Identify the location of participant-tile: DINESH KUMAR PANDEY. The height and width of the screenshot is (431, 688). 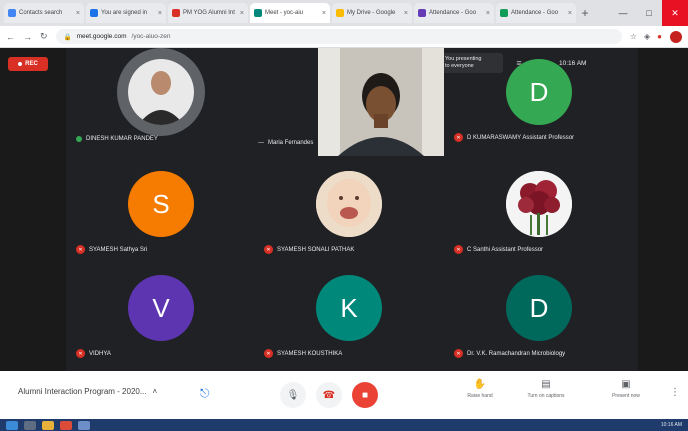
(161, 98).